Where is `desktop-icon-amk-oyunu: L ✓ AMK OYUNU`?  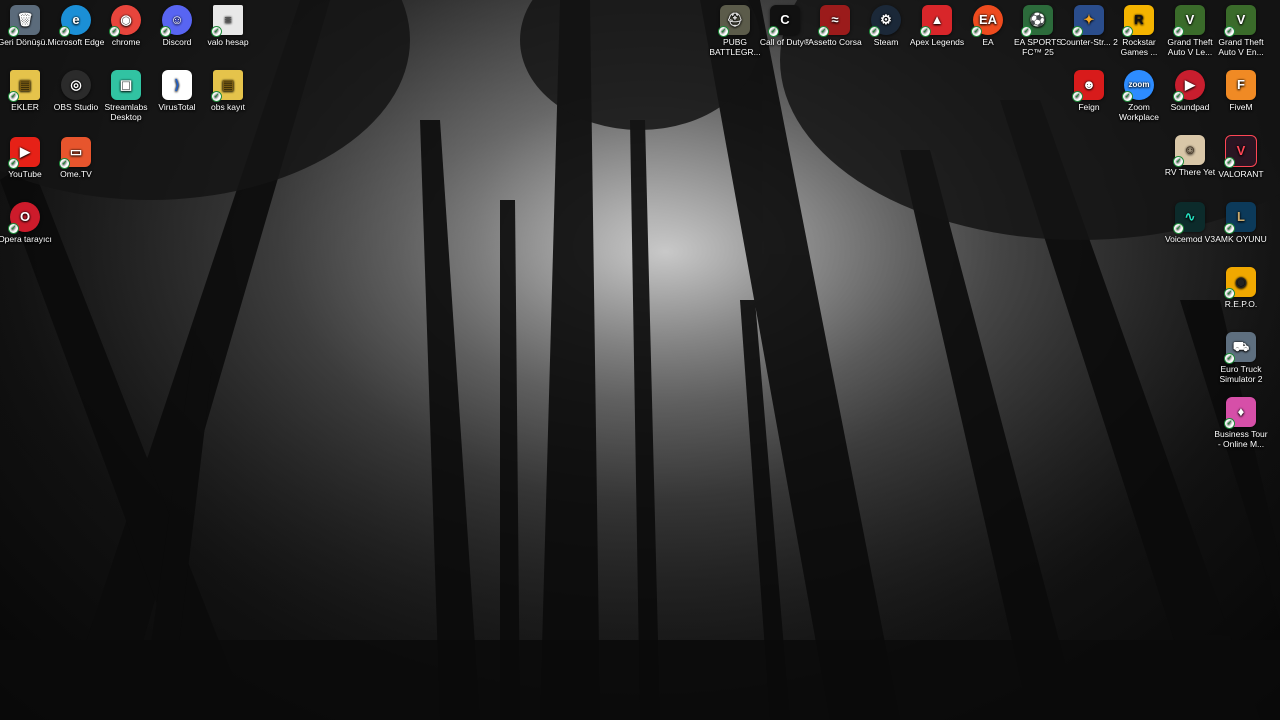
desktop-icon-amk-oyunu: L ✓ AMK OYUNU is located at coordinates (1241, 223).